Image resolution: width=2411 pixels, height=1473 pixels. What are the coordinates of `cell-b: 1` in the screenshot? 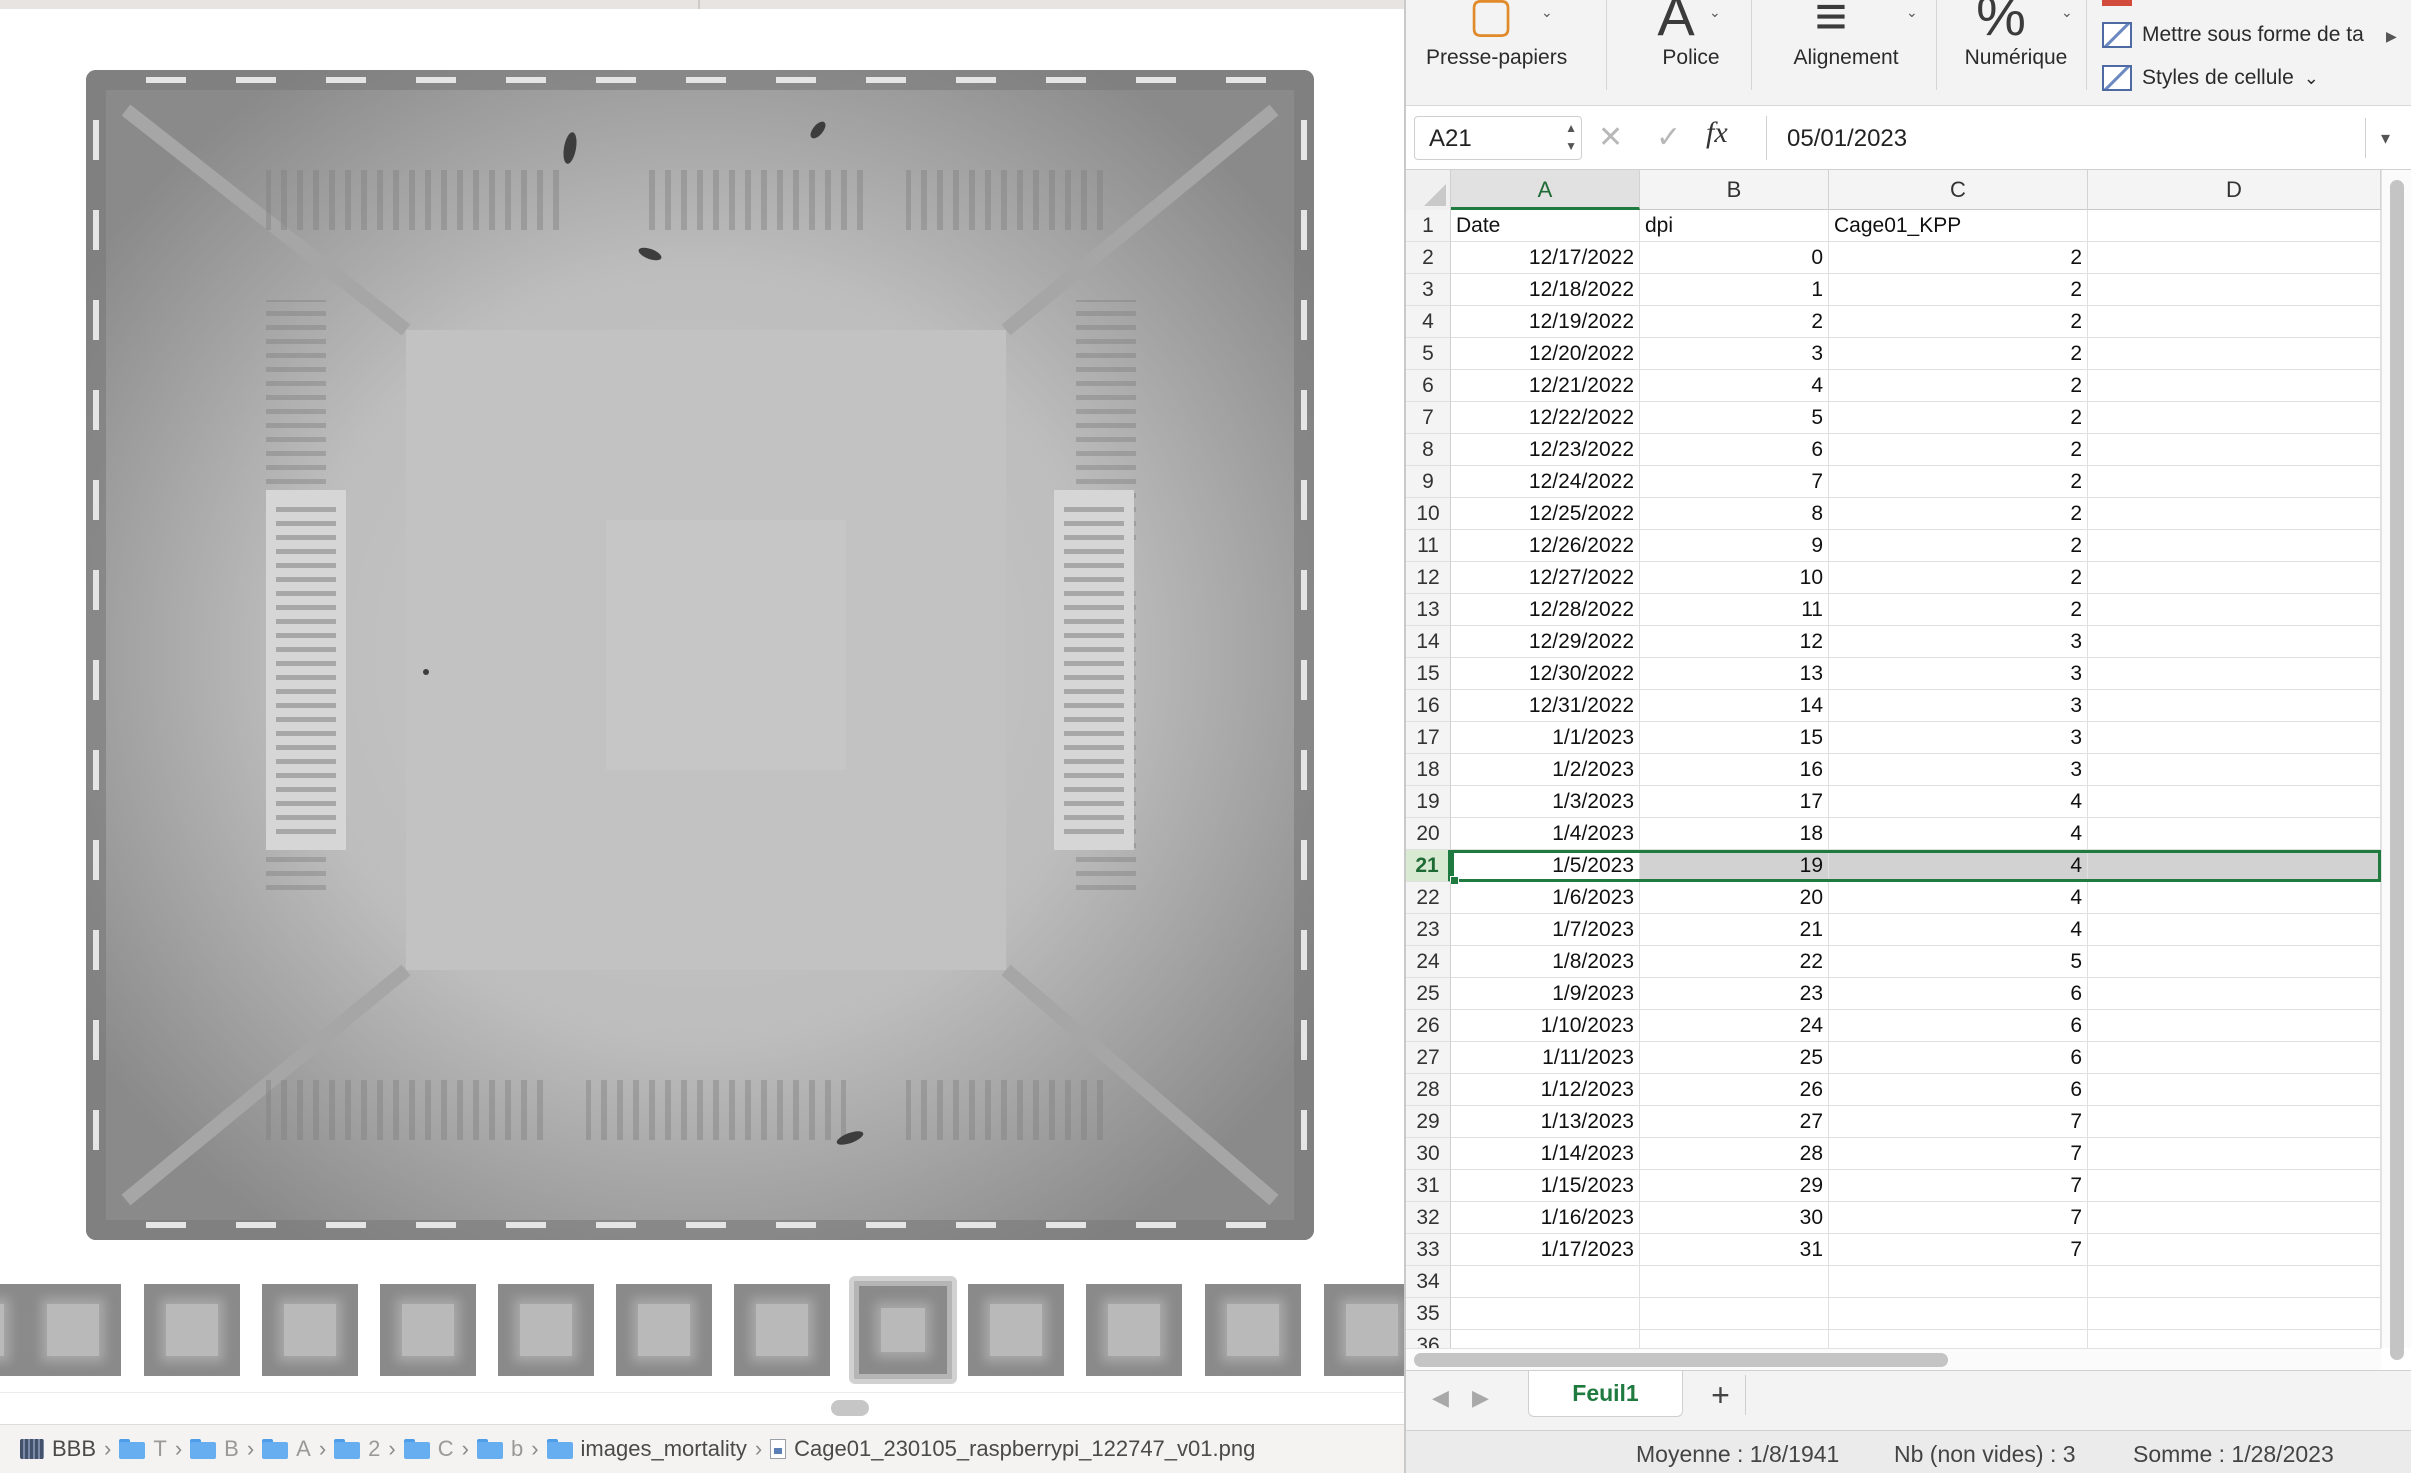 It's located at (1734, 290).